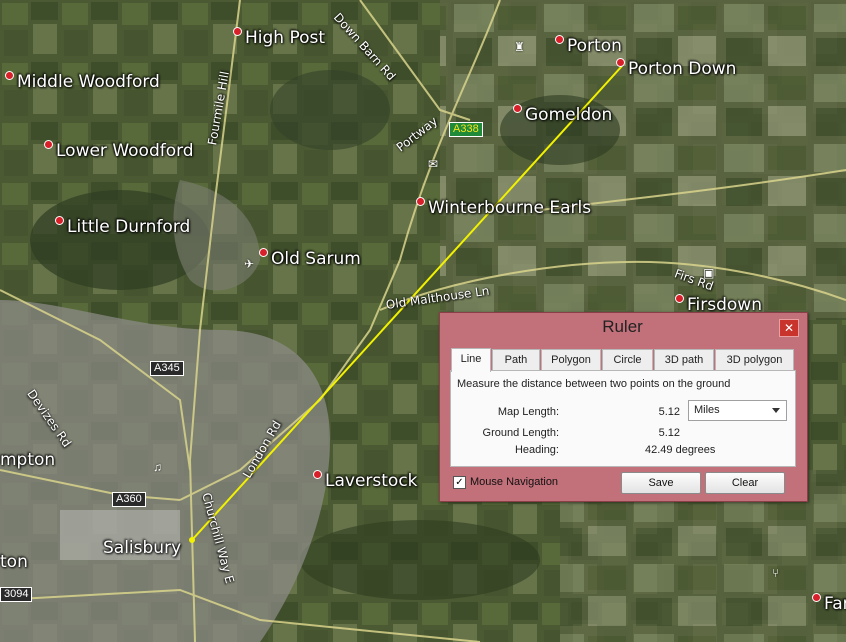  What do you see at coordinates (709, 273) in the screenshot?
I see `hotel-icon: ▣` at bounding box center [709, 273].